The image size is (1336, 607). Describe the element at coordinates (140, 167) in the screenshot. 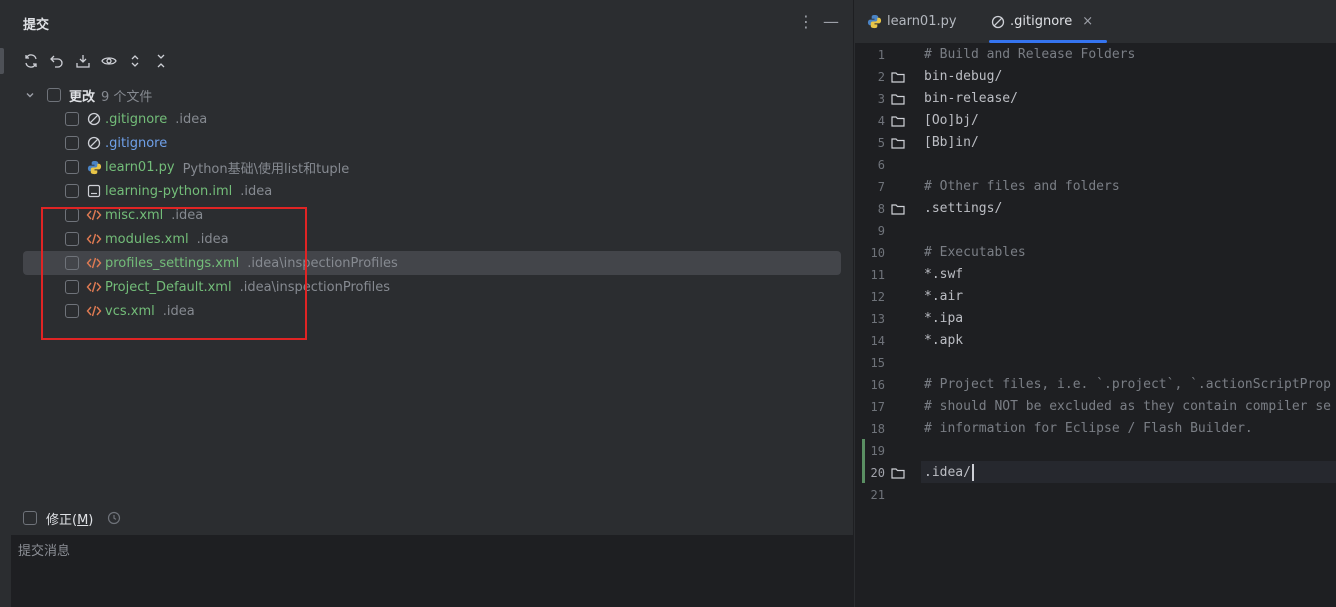

I see `file-name: learn01.py` at that location.